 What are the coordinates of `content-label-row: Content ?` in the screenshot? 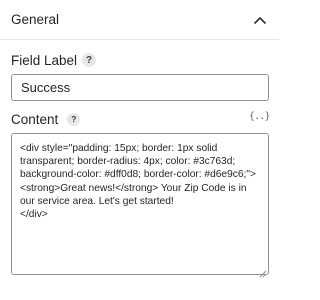 It's located at (46, 119).